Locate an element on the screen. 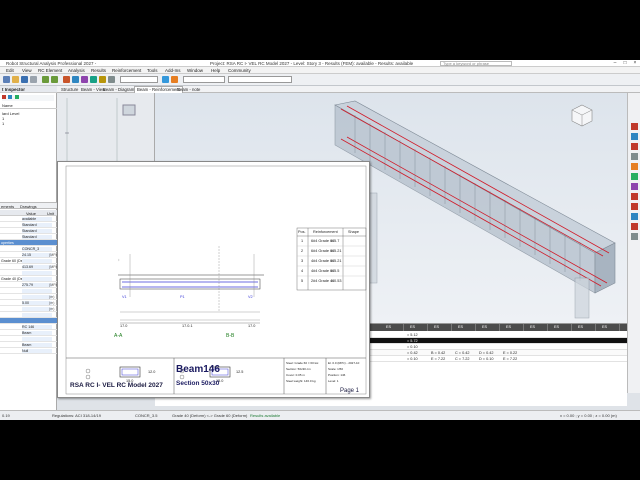 The image size is (640, 480). property-row: Null is located at coordinates (28, 351).